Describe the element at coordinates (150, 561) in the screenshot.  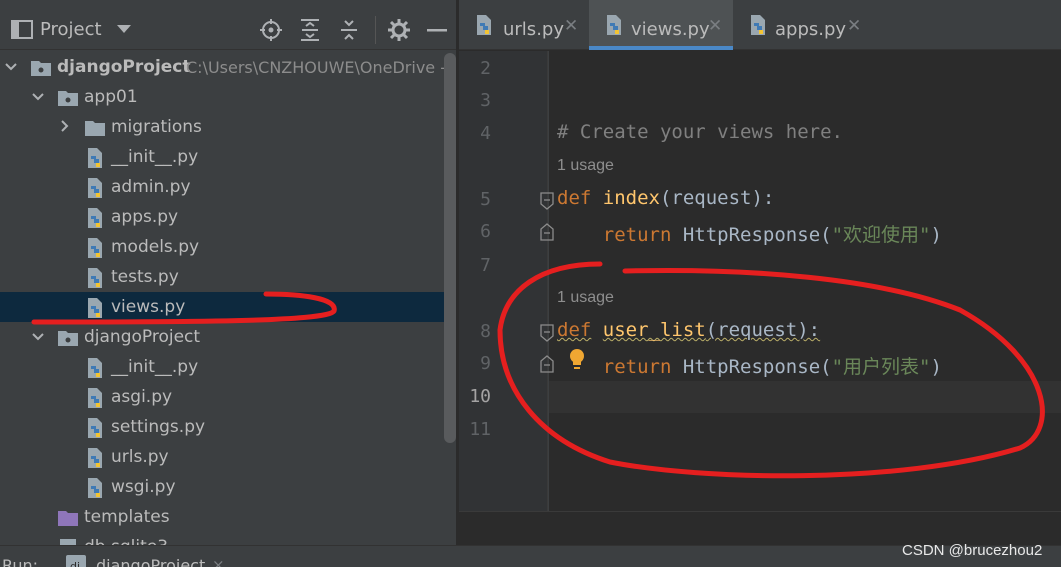
I see `run-config-tab: djangoProject` at that location.